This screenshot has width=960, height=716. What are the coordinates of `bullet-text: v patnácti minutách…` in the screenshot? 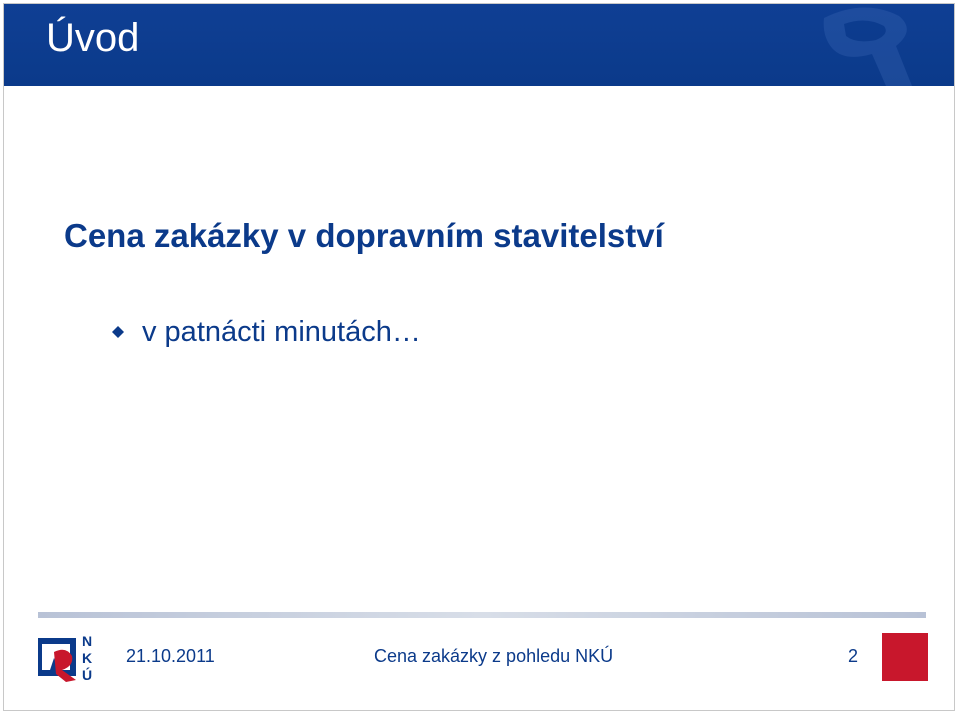 It's located at (281, 332).